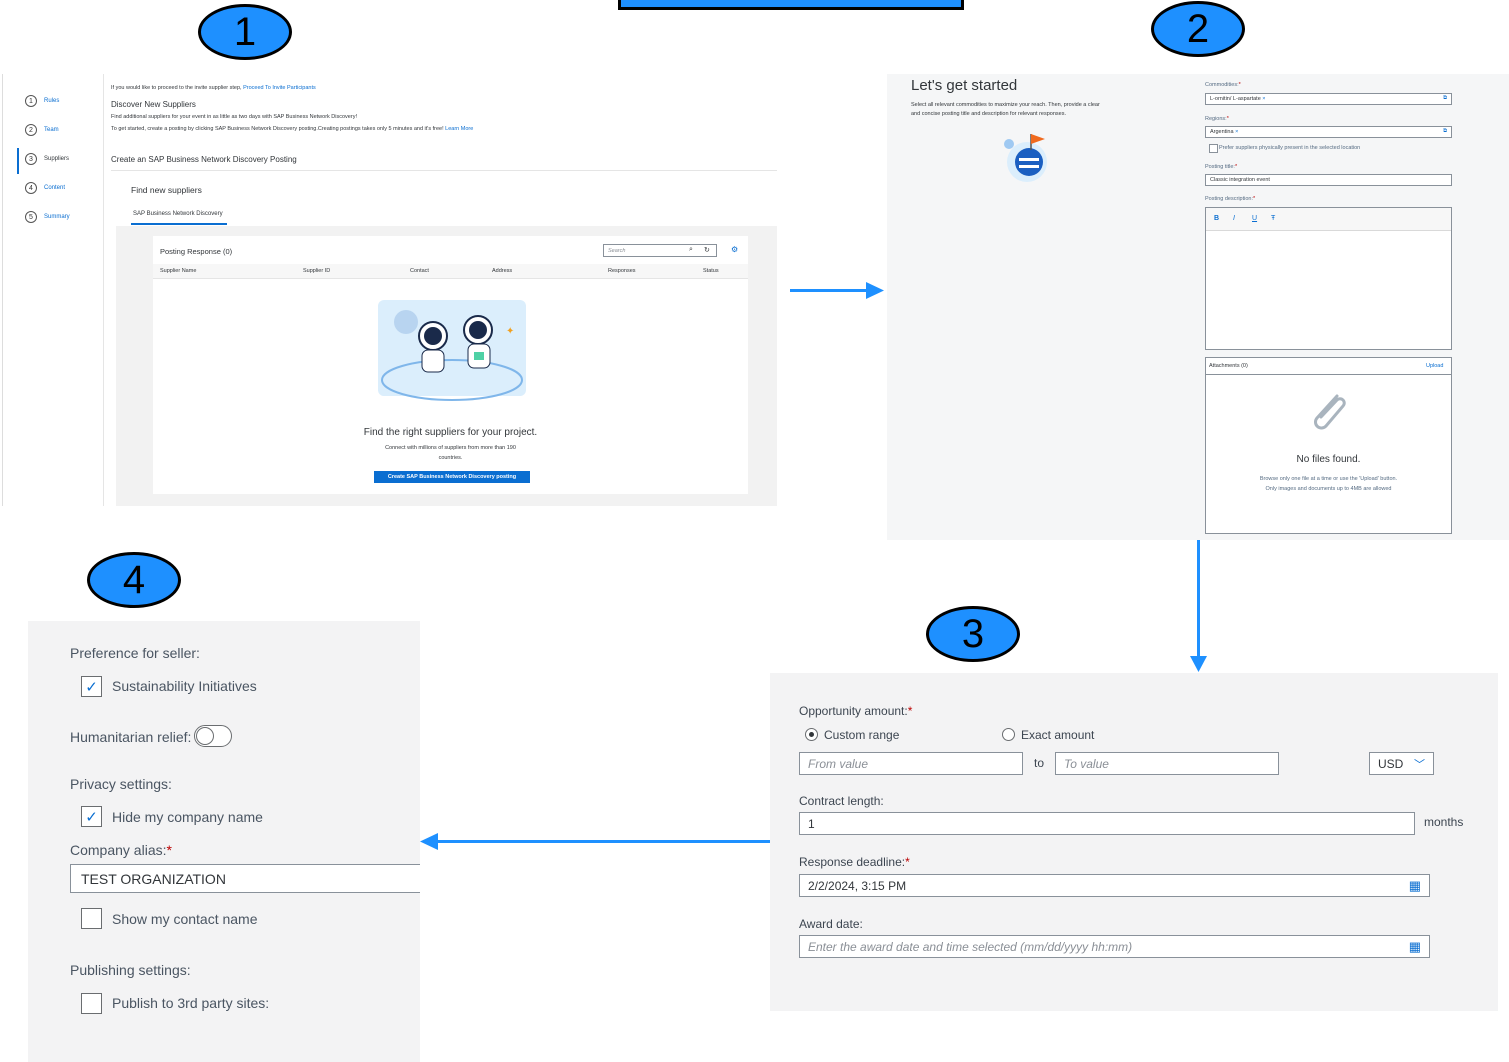  What do you see at coordinates (1401, 763) in the screenshot?
I see `currency-select: USD ﹀` at bounding box center [1401, 763].